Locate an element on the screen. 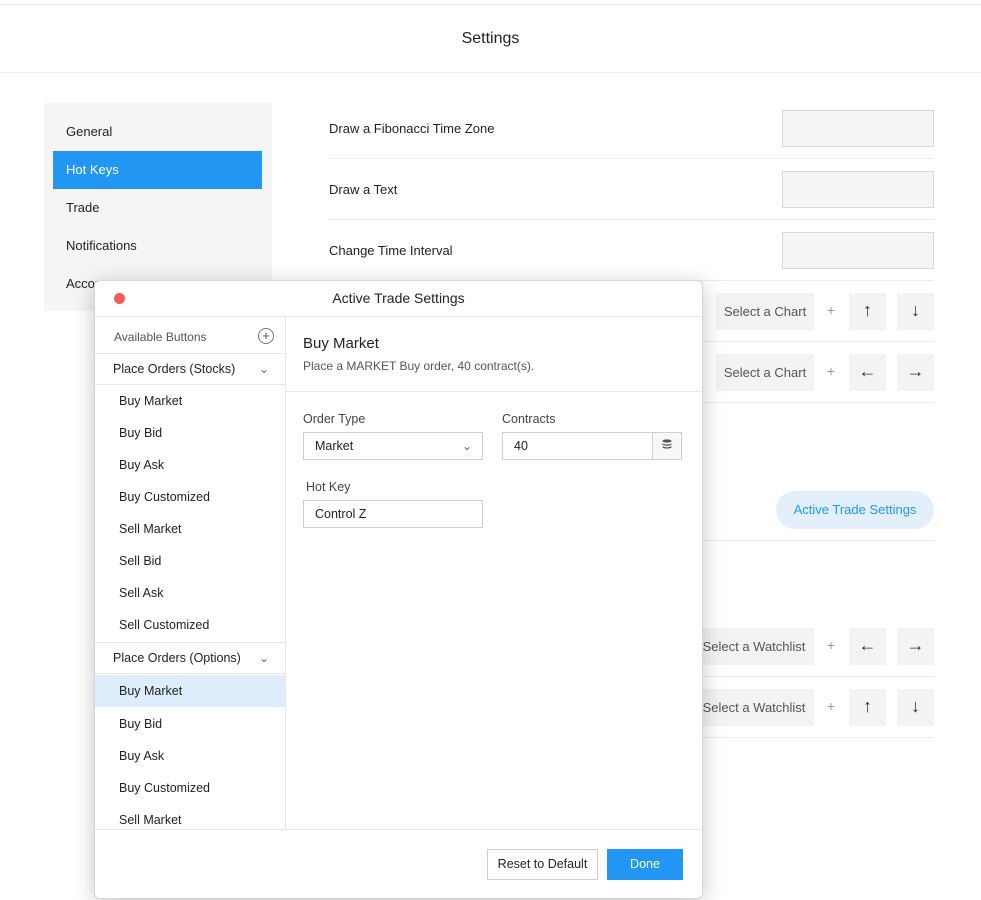  database-stack-icon is located at coordinates (667, 446).